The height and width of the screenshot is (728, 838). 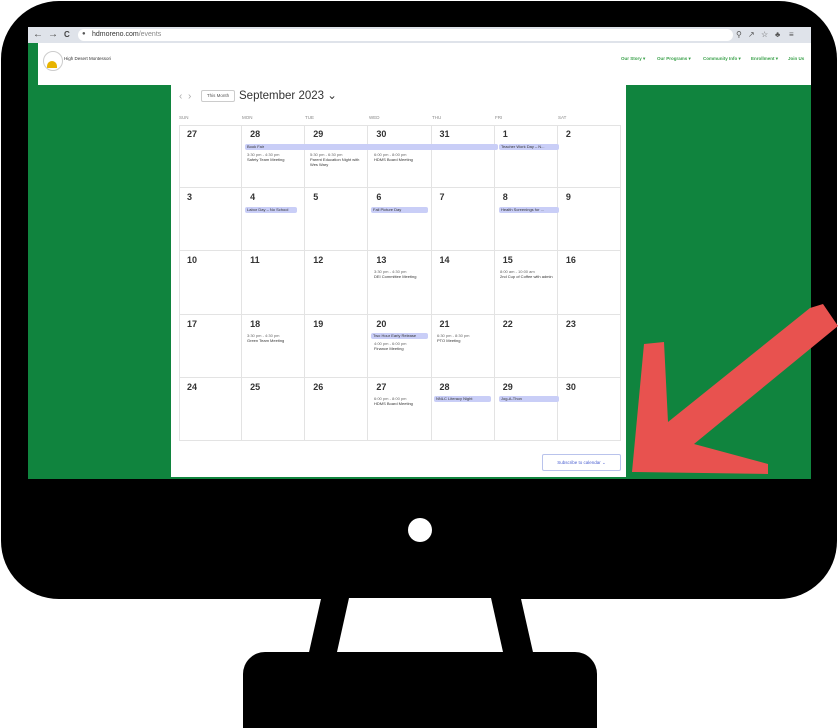 I want to click on event-safety-team: 3:30 pm - 4:30 pm Safety Team Meeting, so click(x=275, y=157).